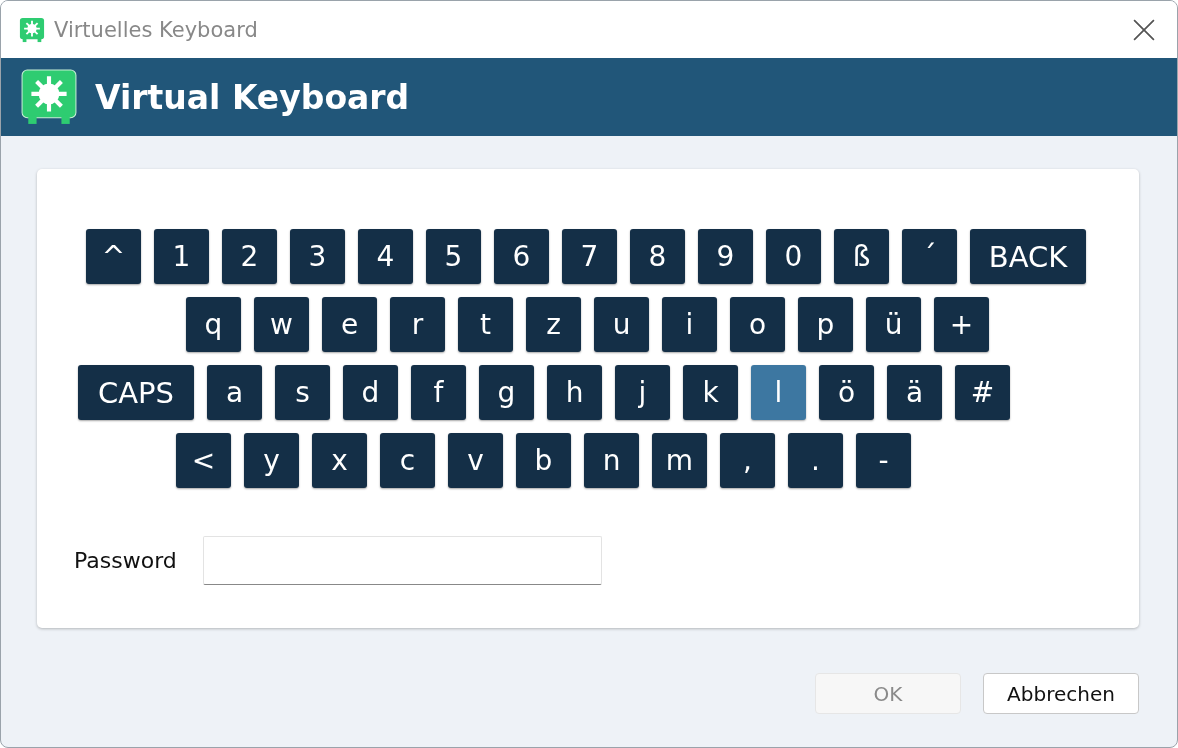  I want to click on window-title: Virtuelles Keyboard, so click(156, 29).